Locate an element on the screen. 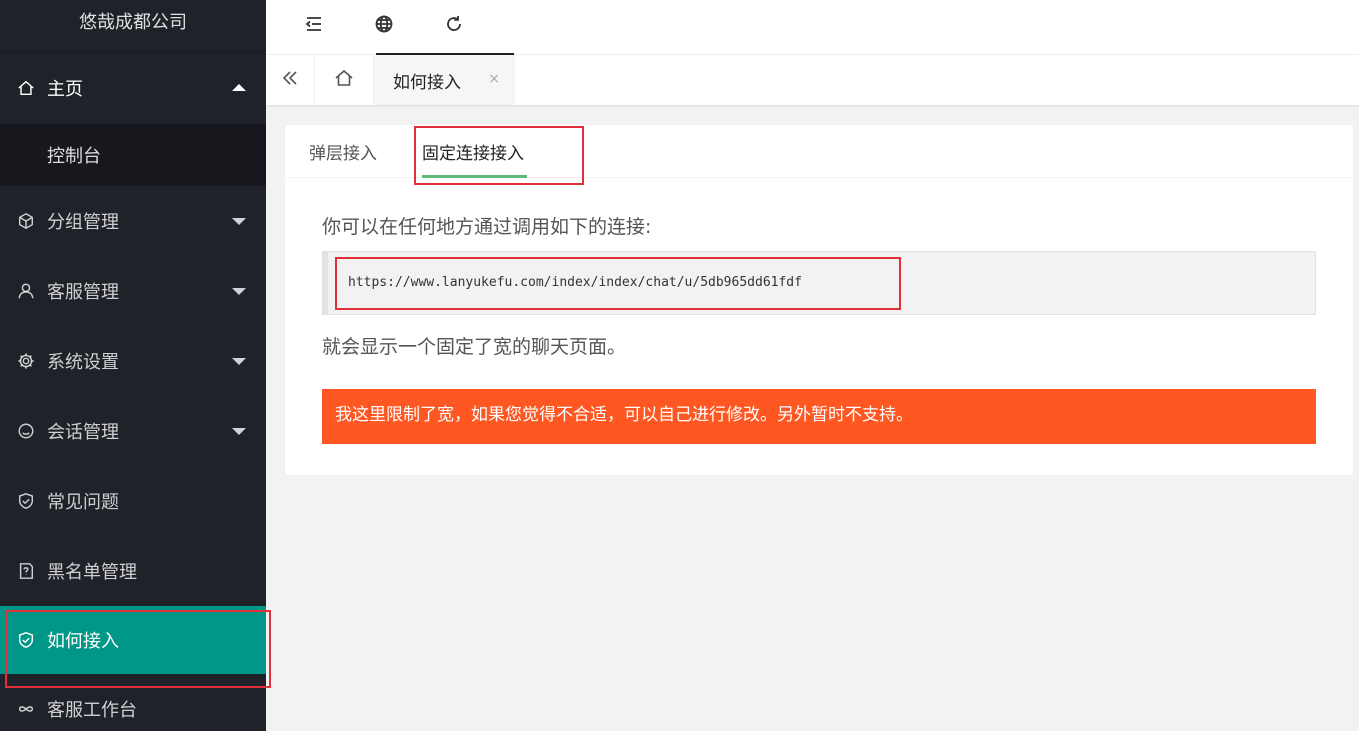  user-icon is located at coordinates (26, 291).